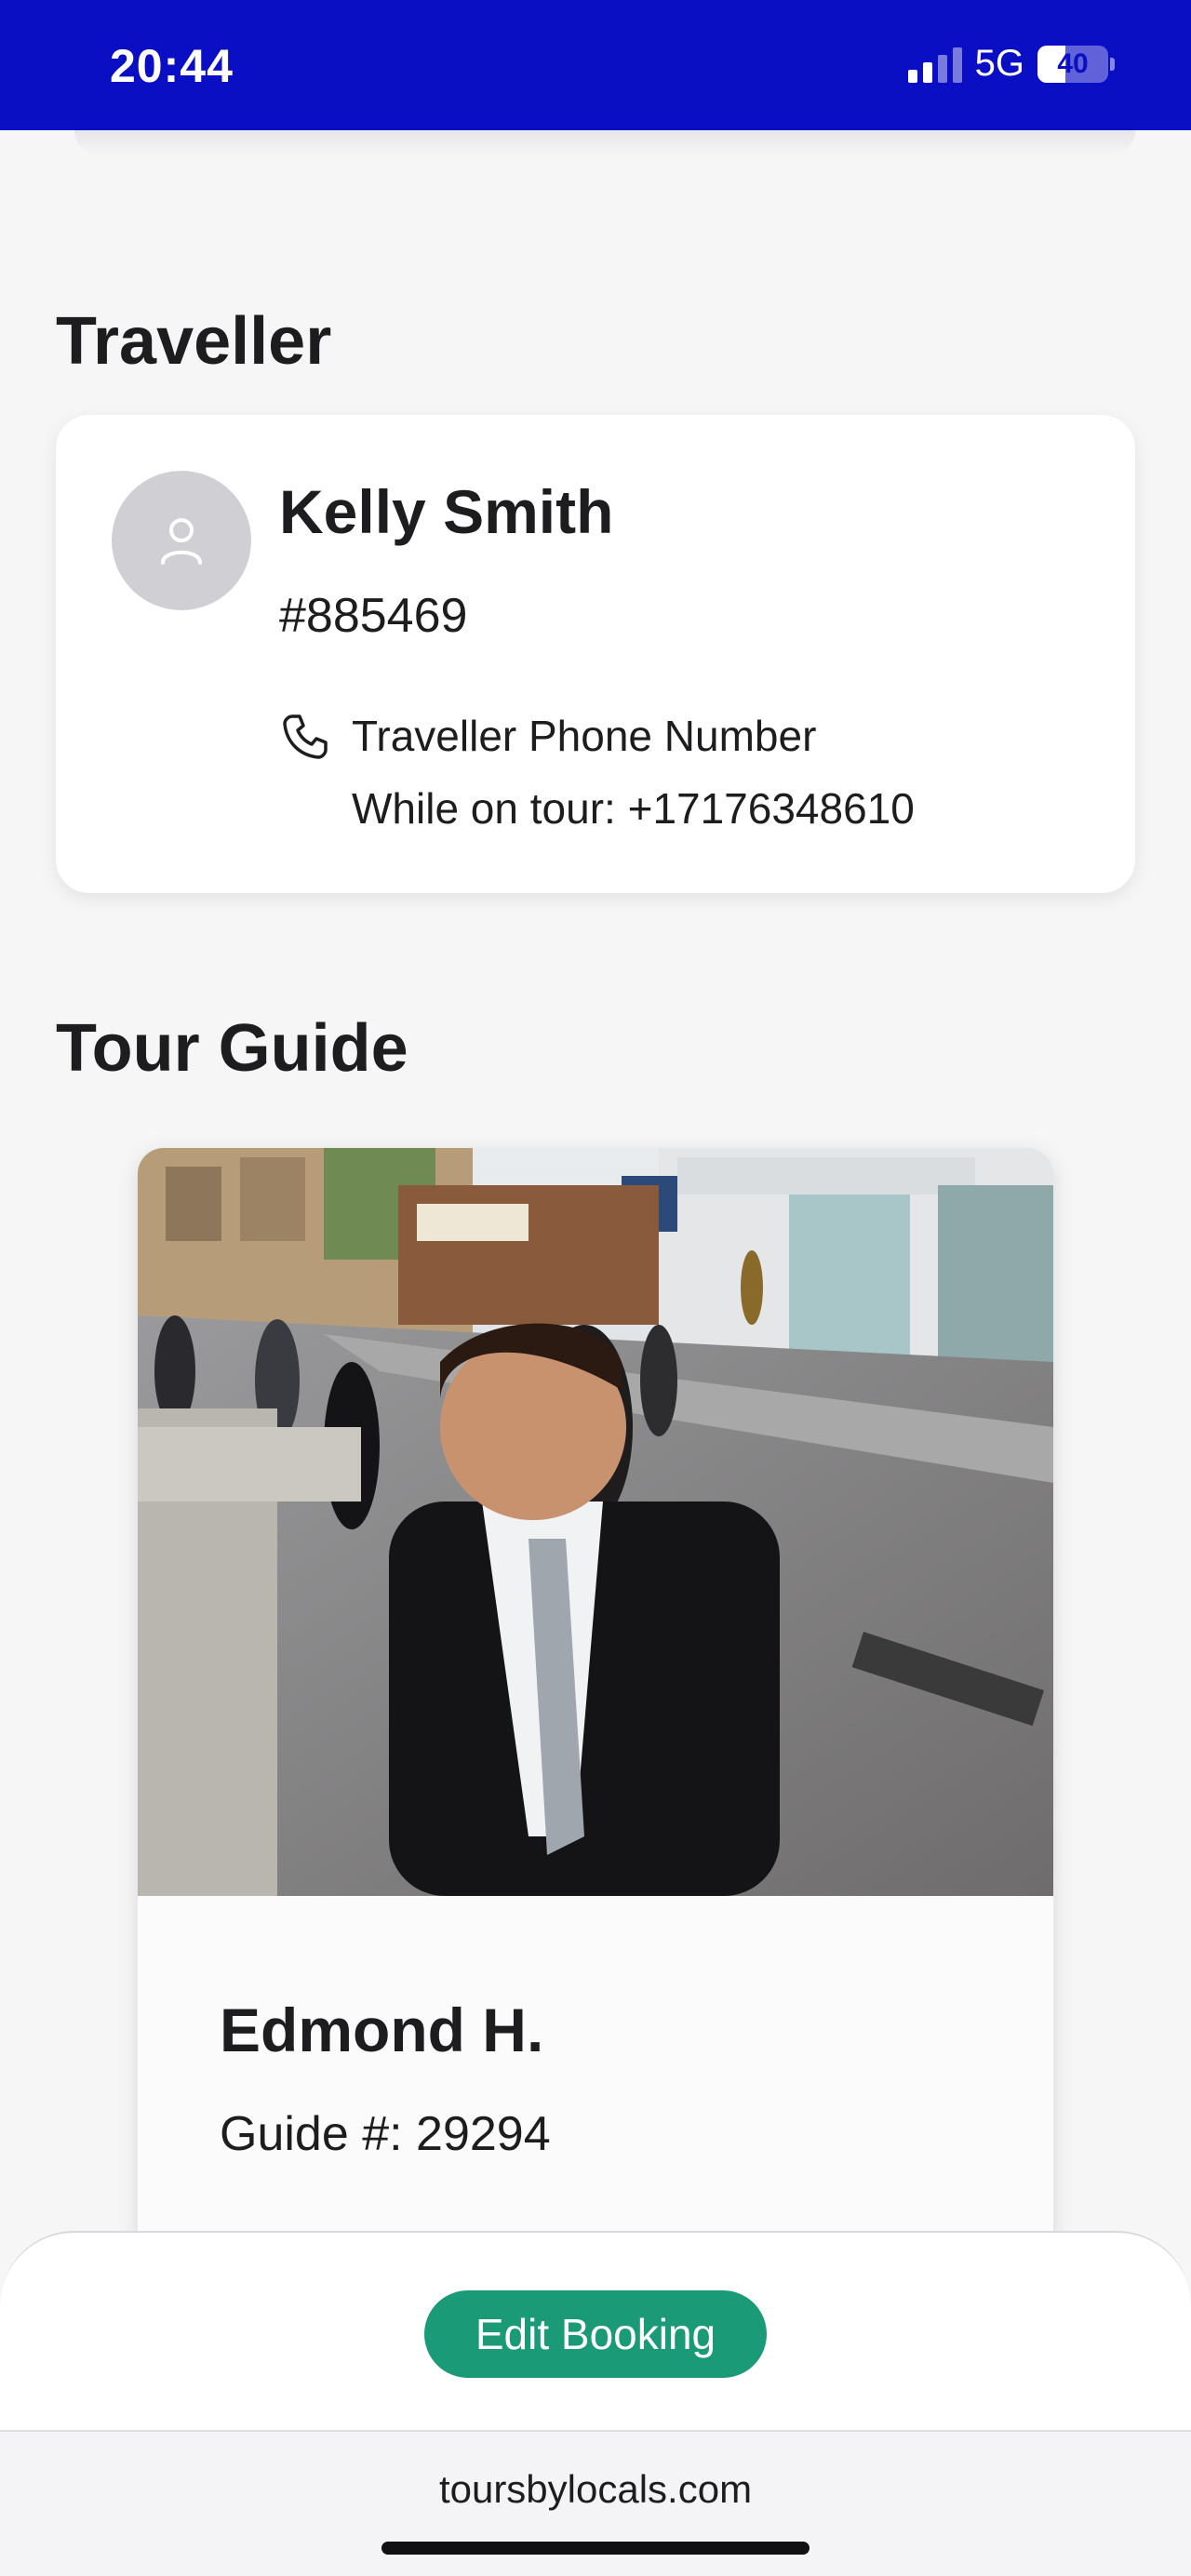  I want to click on header-shadow, so click(604, 143).